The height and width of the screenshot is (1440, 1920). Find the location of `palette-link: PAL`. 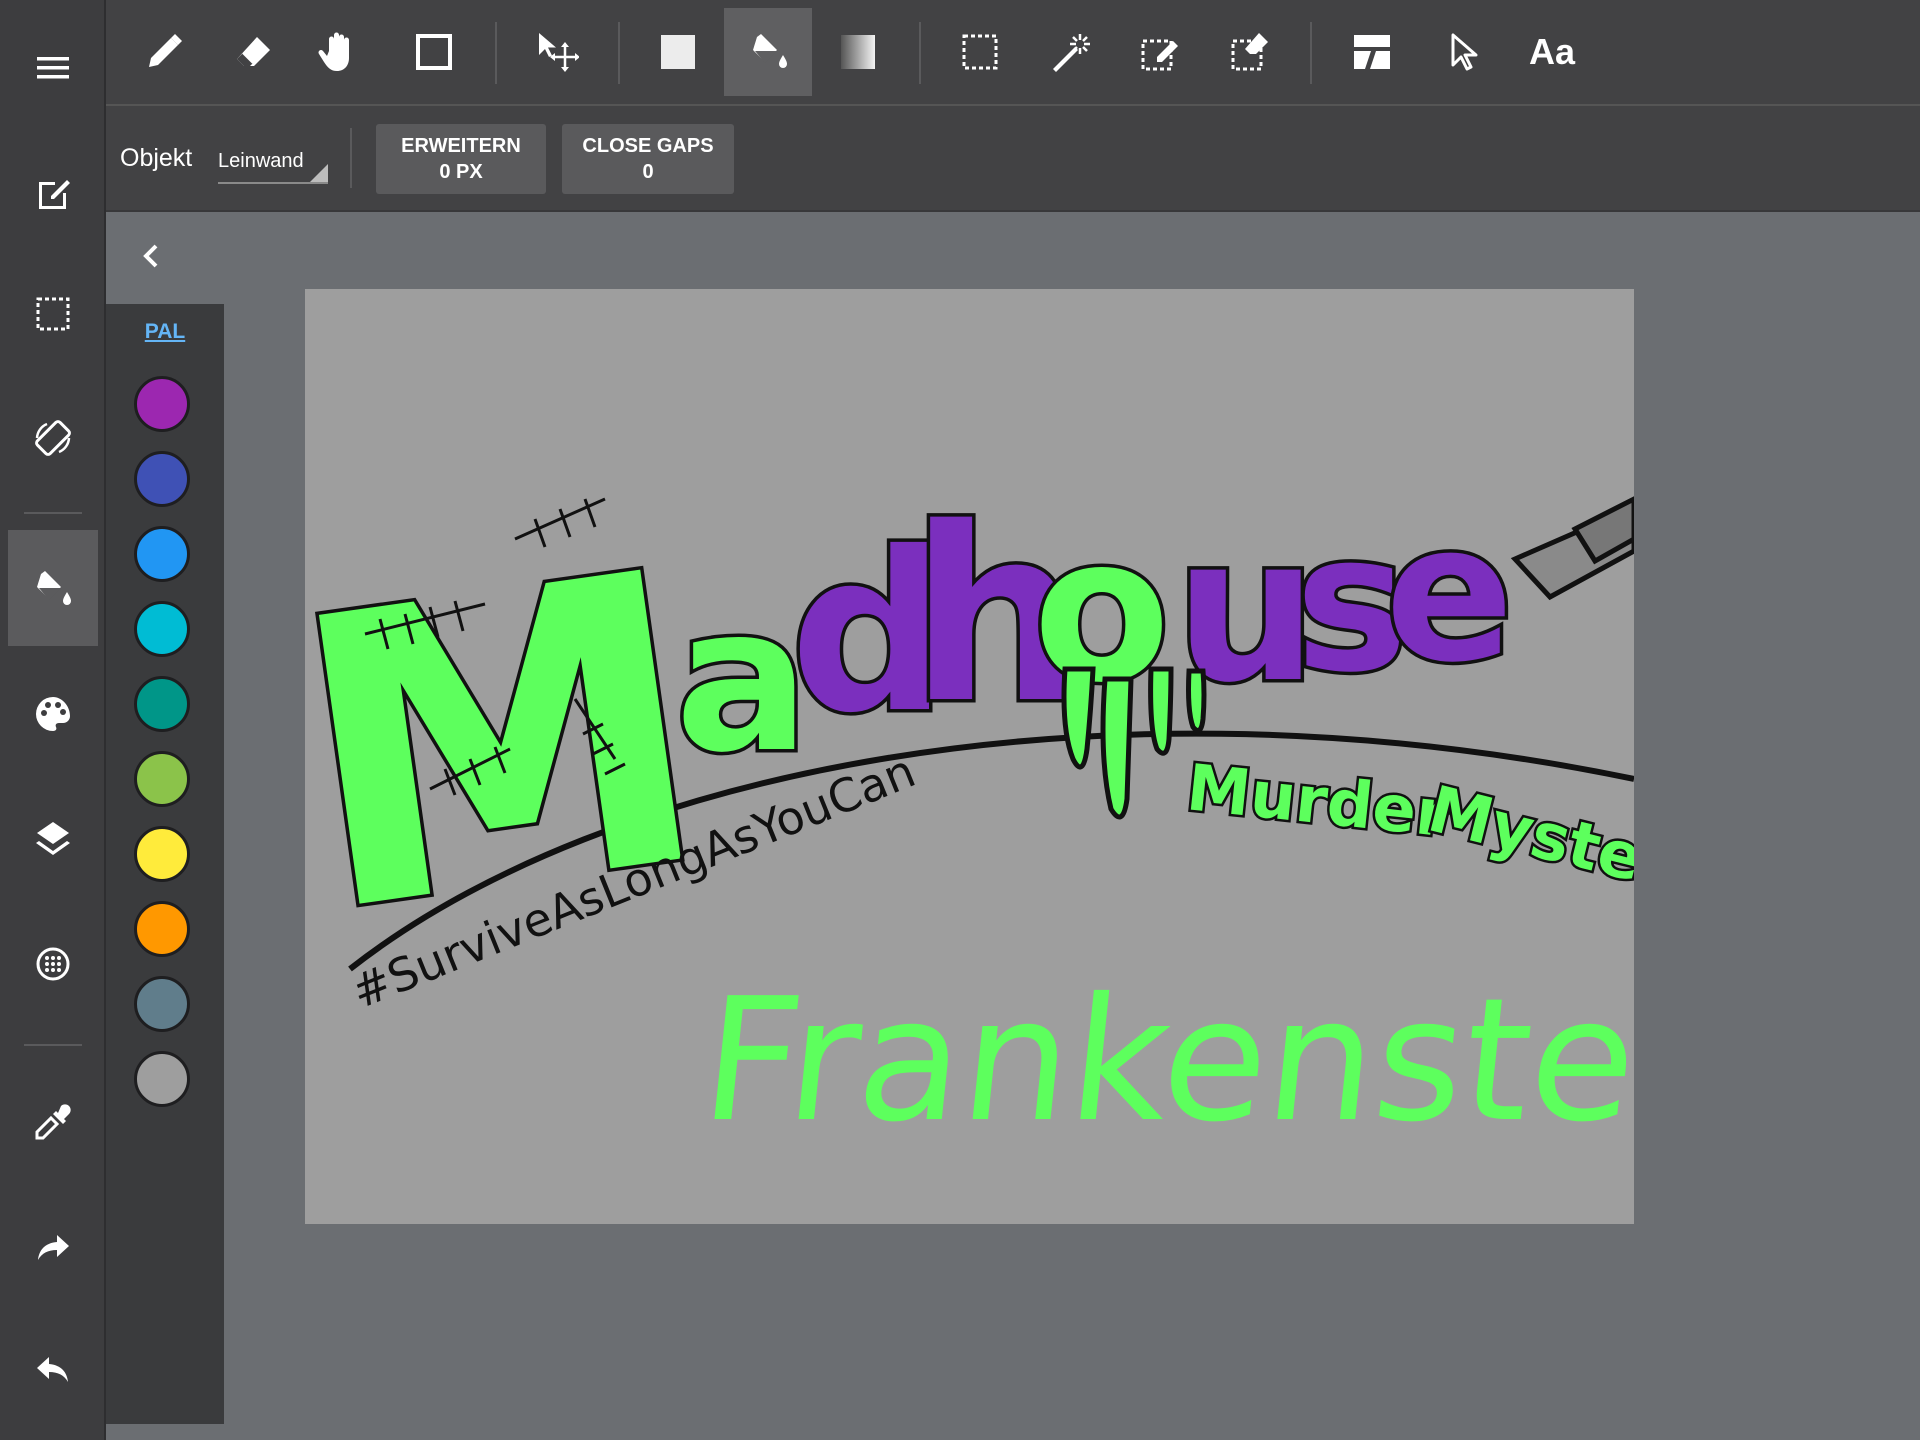

palette-link: PAL is located at coordinates (165, 332).